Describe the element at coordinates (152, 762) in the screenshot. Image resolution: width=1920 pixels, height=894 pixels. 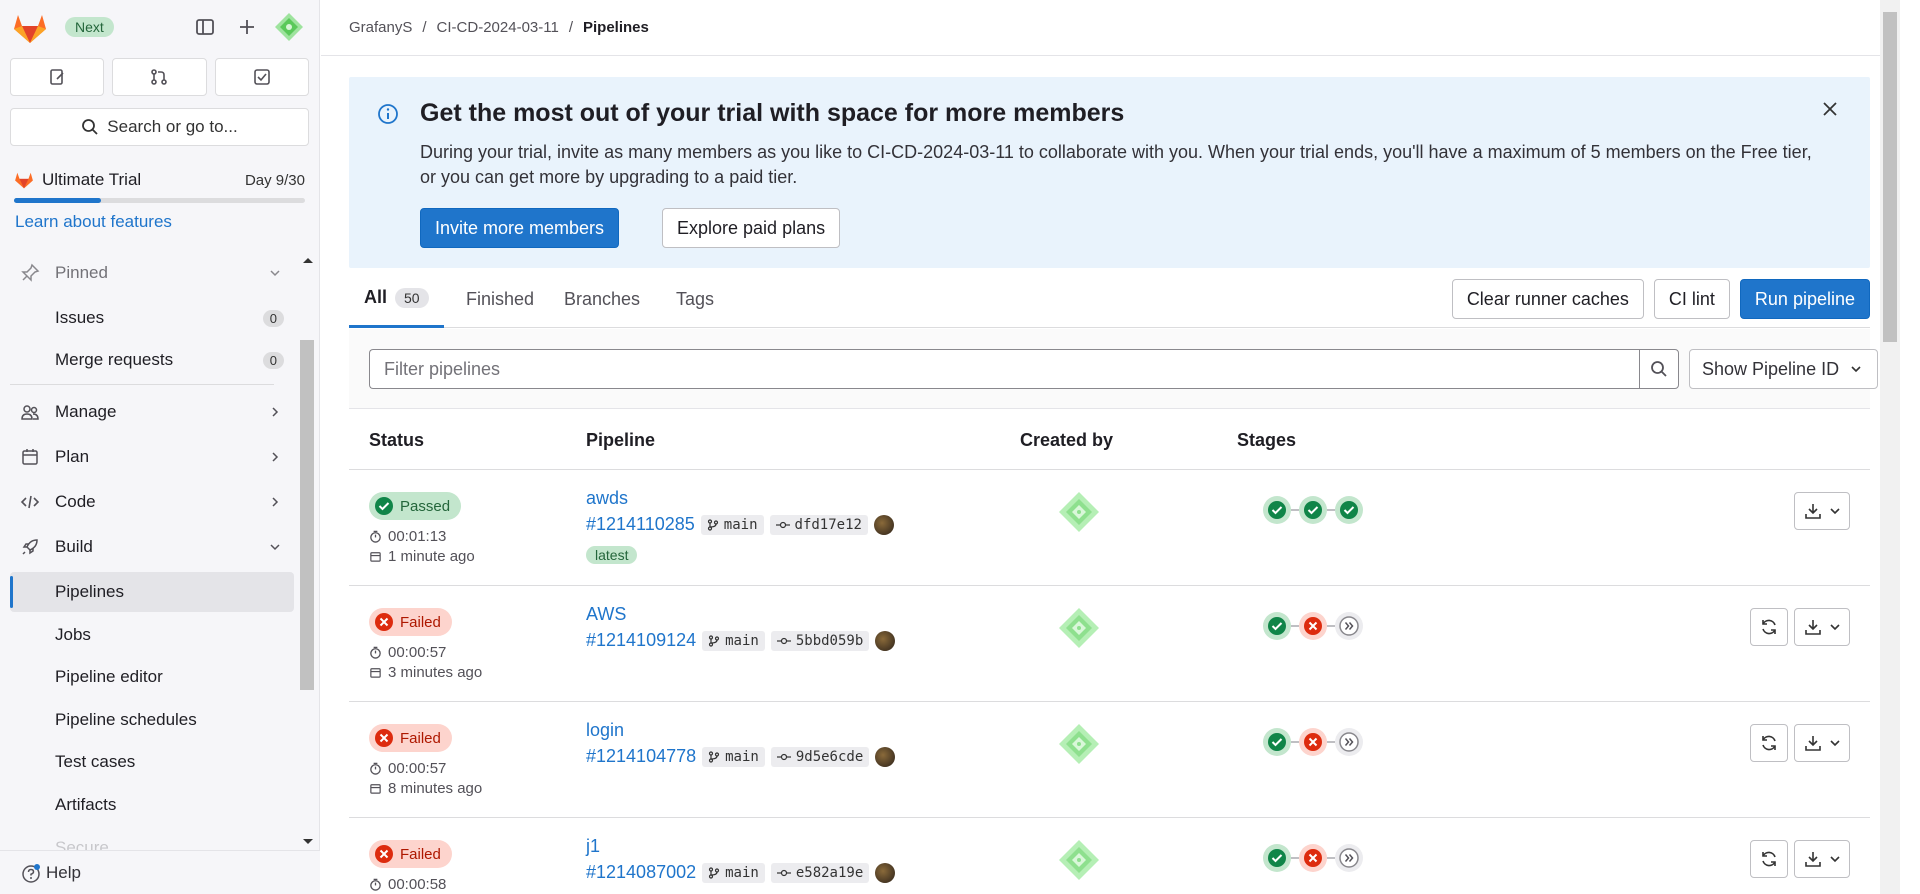
I see `sidebar-item-test-cases: Test cases` at that location.